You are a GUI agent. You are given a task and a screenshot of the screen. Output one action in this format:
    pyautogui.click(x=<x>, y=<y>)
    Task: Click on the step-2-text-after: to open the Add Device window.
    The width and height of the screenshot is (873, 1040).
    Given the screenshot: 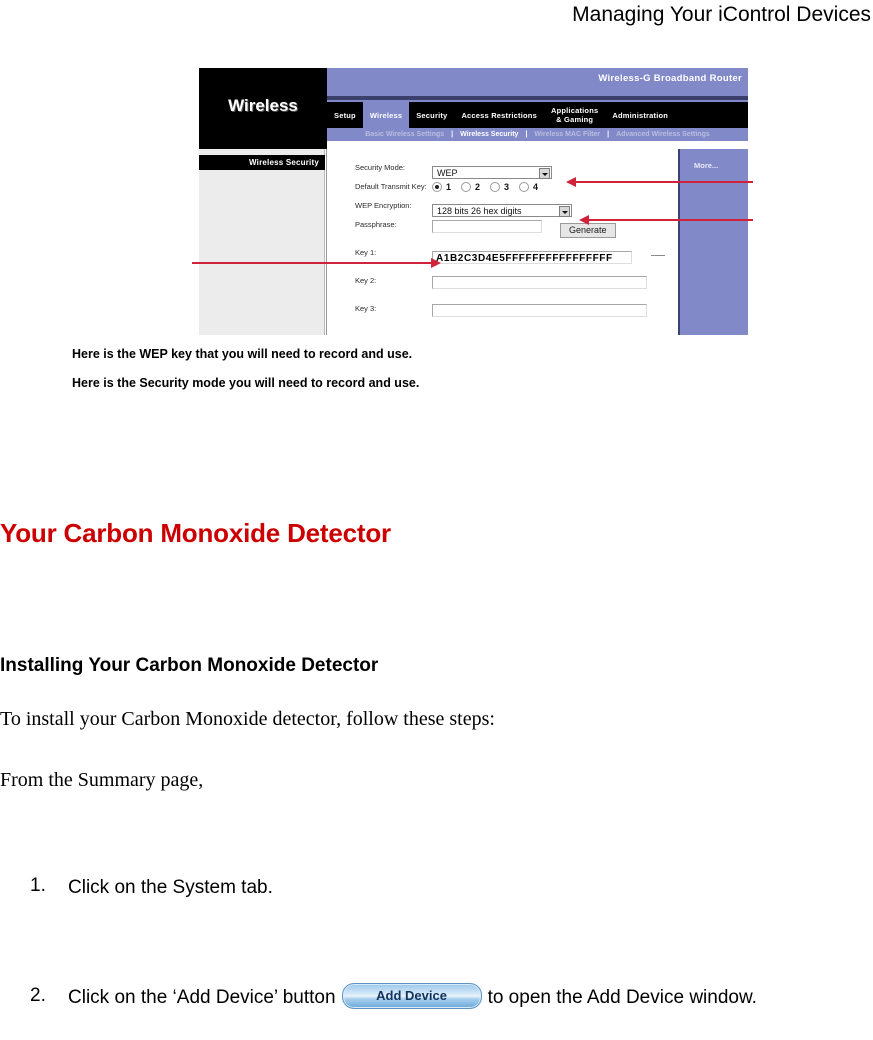 What is the action you would take?
    pyautogui.click(x=622, y=998)
    